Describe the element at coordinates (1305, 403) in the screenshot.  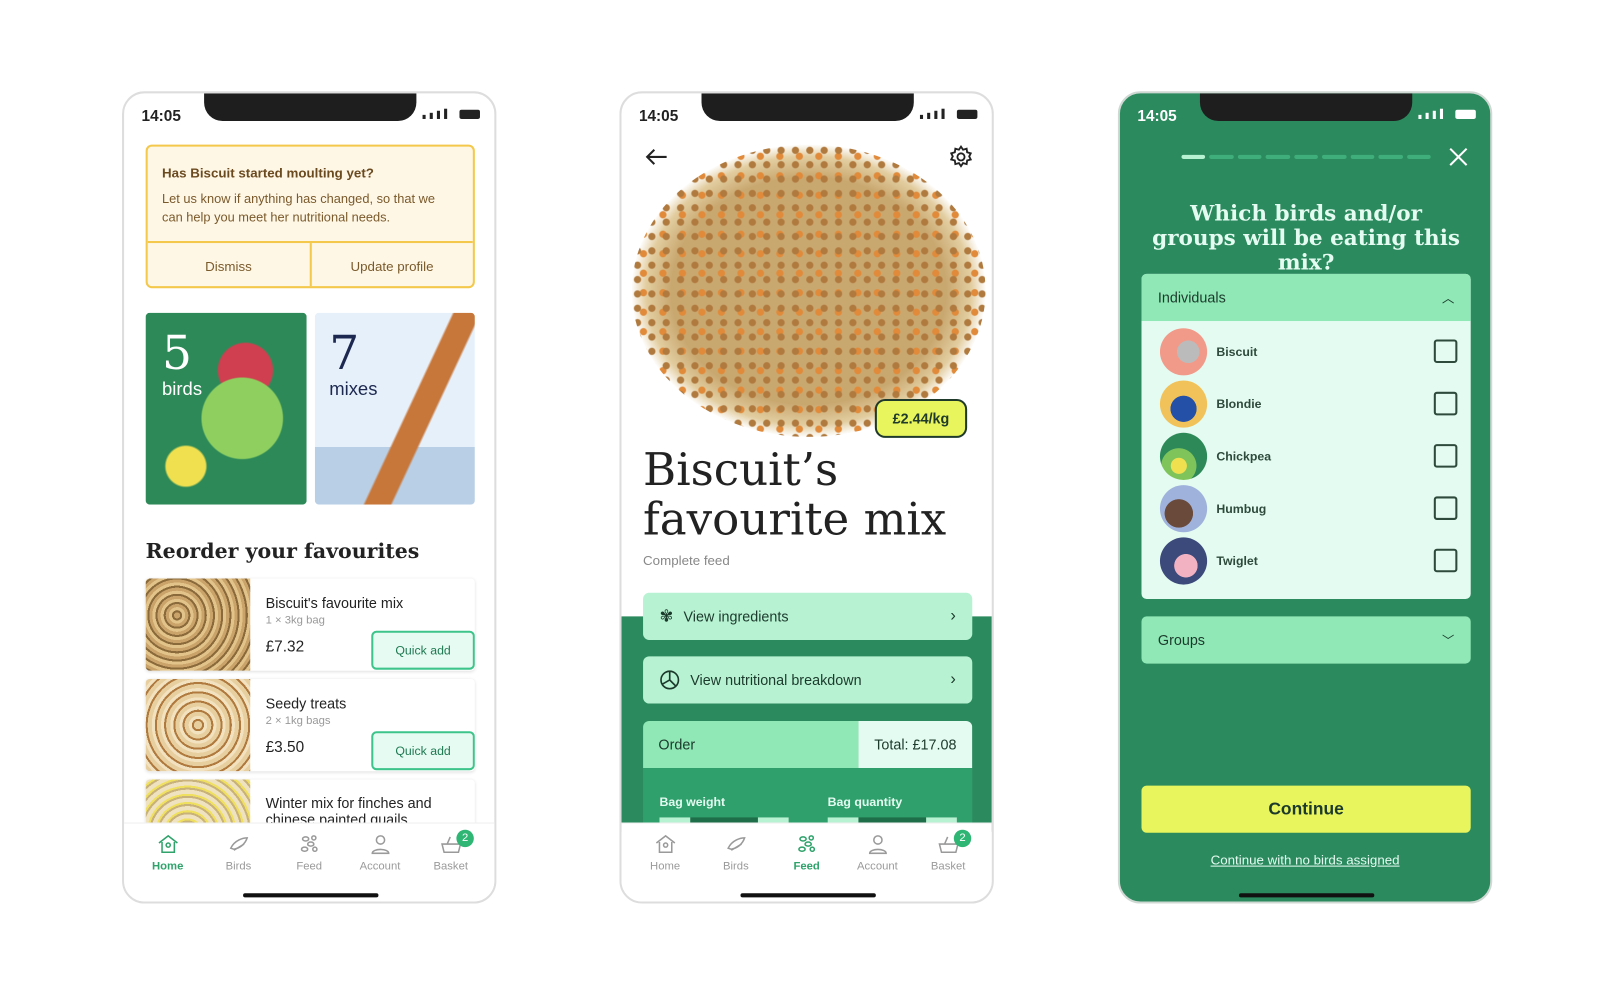
I see `bird-row: Blondie` at that location.